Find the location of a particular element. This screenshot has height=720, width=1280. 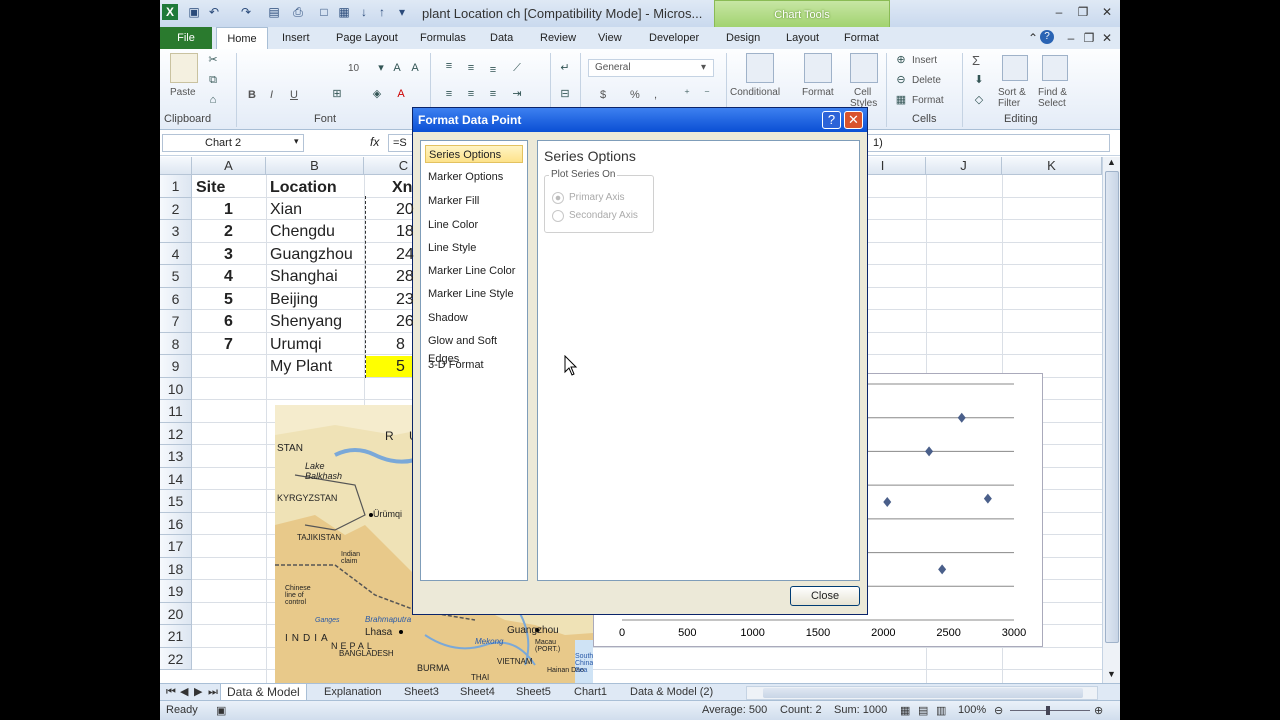

cell-site: 1 is located at coordinates (228, 210).